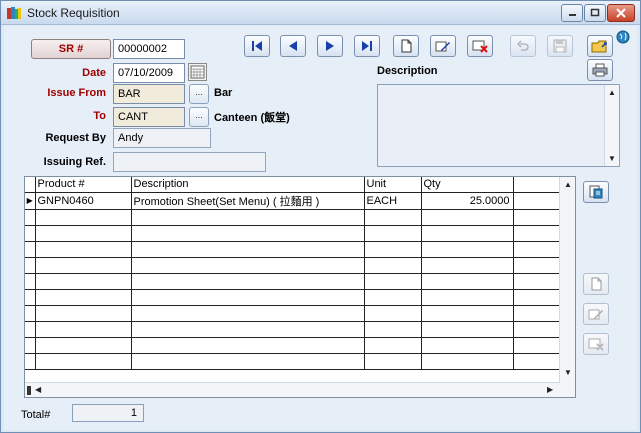 The image size is (641, 433). Describe the element at coordinates (612, 92) in the screenshot. I see `scroll-up-icon: ▲` at that location.